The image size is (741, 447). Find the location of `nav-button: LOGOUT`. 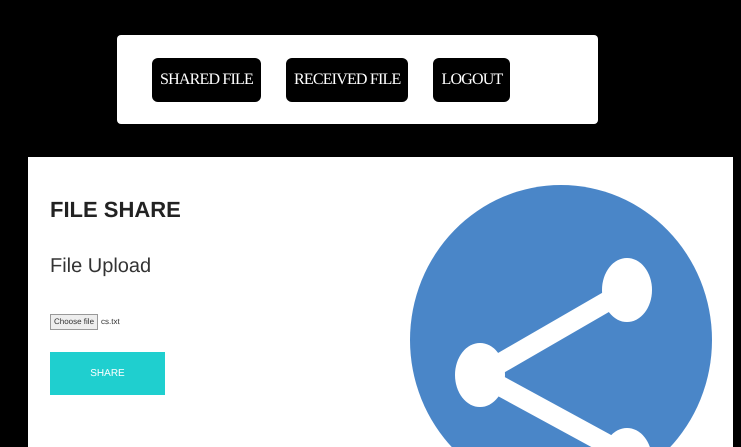

nav-button: LOGOUT is located at coordinates (471, 80).